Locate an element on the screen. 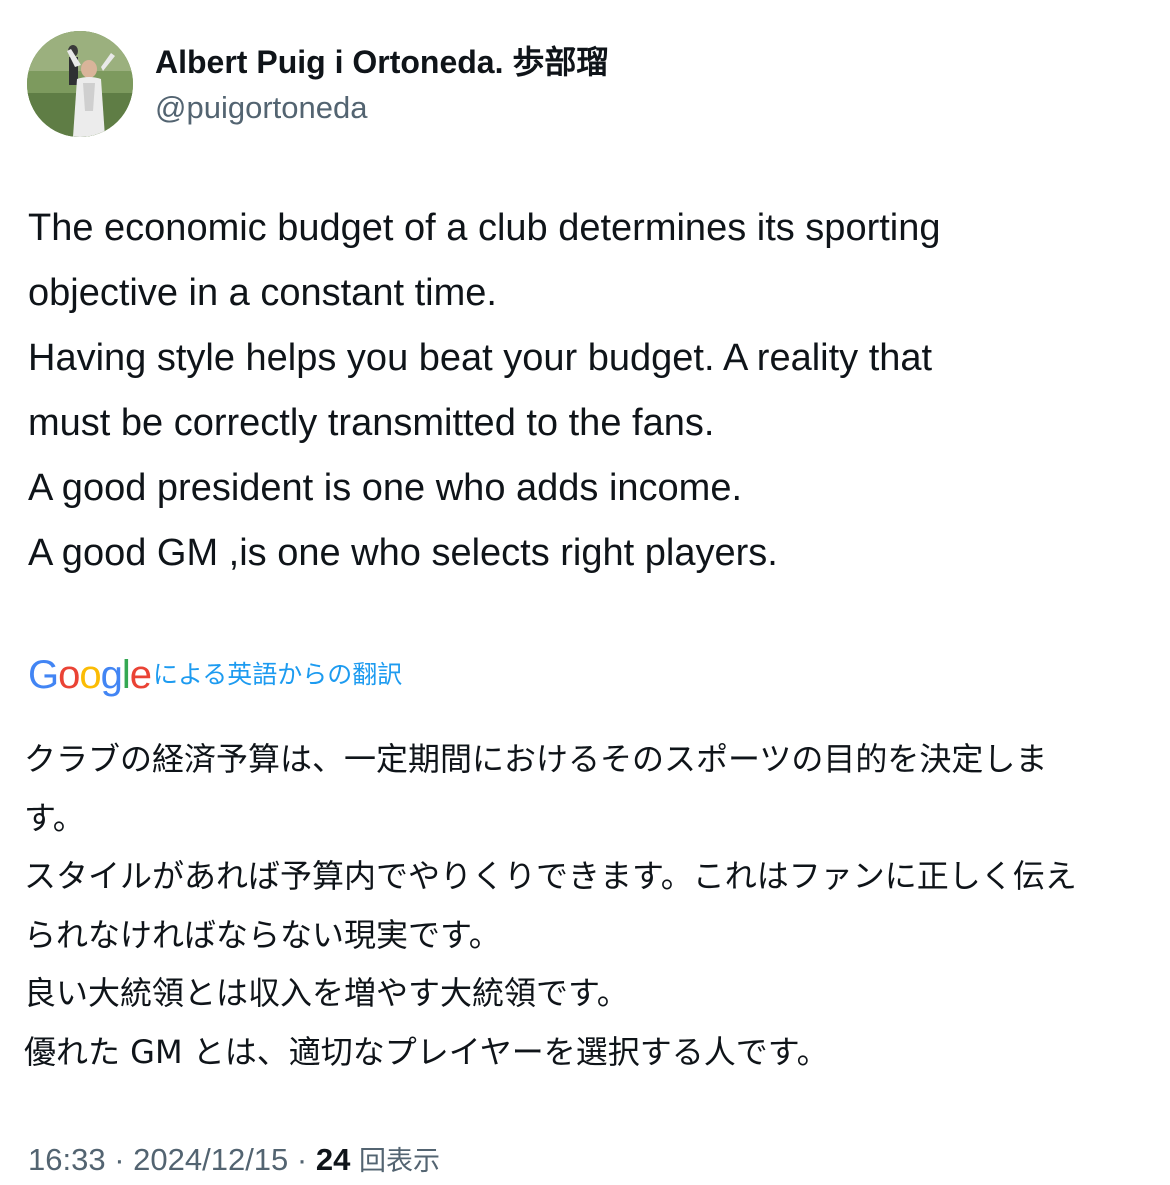  profile-photo-icon is located at coordinates (80, 84).